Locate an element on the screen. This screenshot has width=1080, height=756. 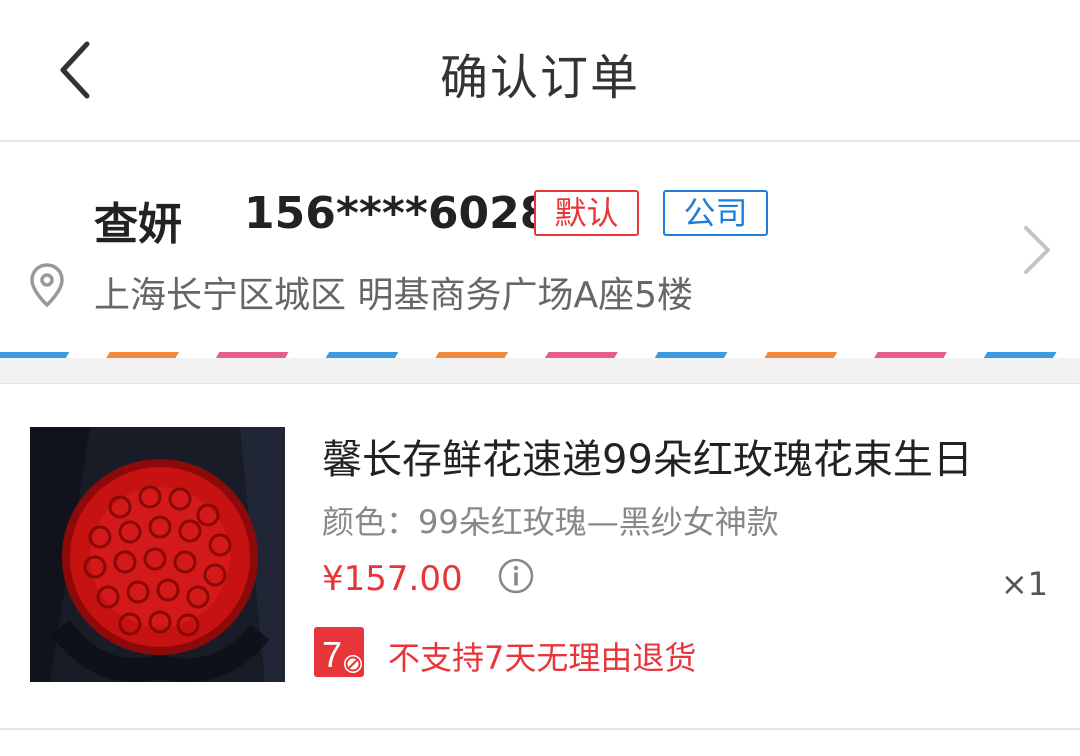
page-title: 确认订单 is located at coordinates (539, 78).